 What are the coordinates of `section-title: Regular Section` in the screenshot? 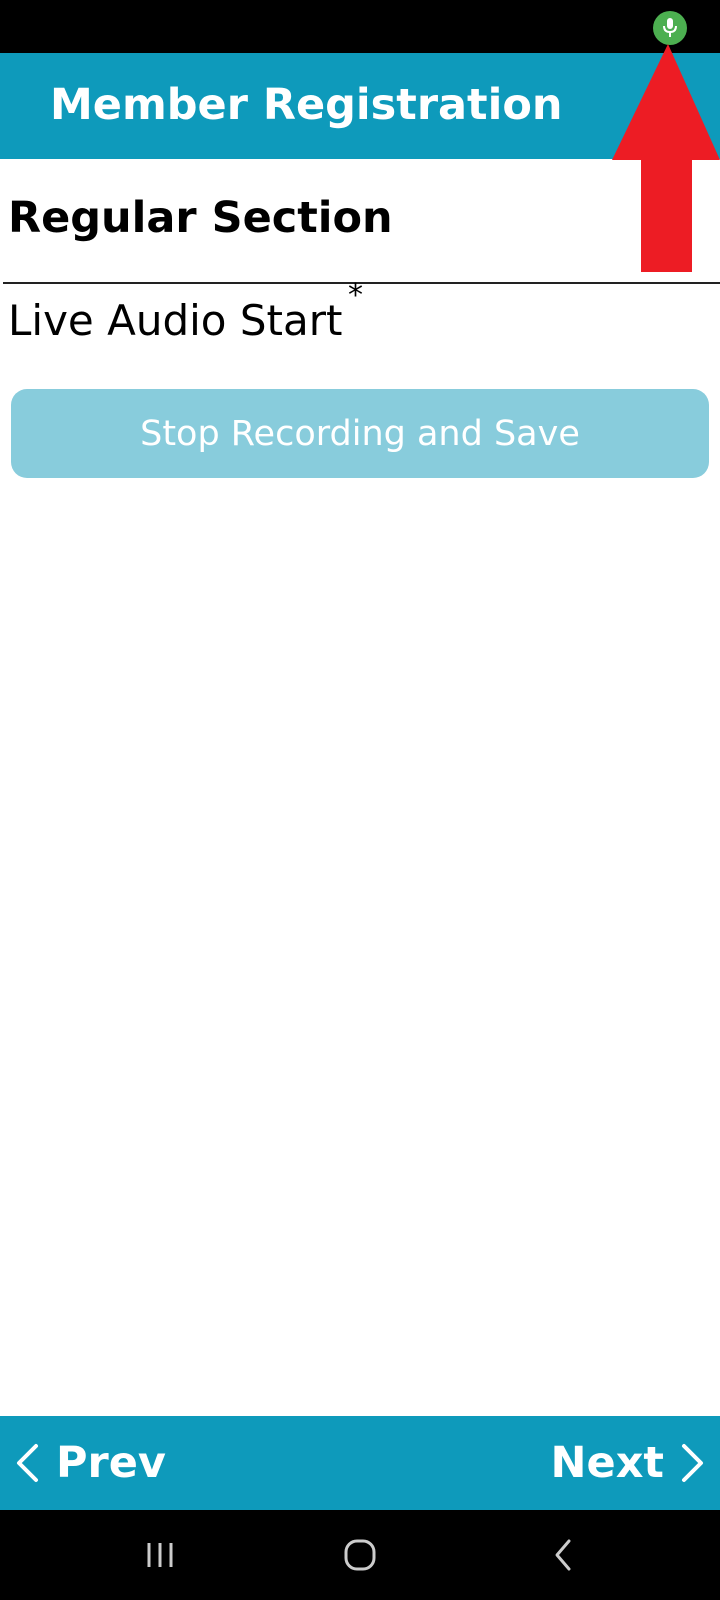 It's located at (200, 218).